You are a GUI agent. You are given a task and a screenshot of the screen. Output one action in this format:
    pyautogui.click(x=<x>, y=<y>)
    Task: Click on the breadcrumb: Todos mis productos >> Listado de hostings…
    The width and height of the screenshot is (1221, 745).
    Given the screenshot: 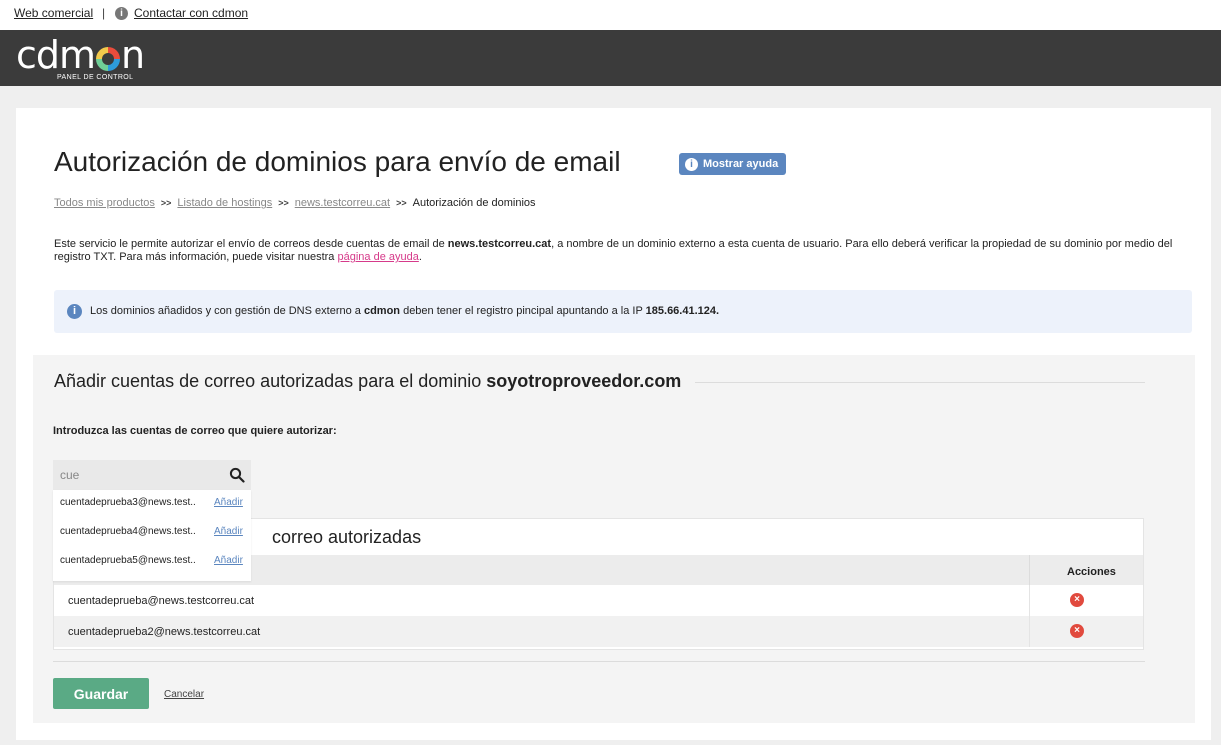 What is the action you would take?
    pyautogui.click(x=295, y=203)
    